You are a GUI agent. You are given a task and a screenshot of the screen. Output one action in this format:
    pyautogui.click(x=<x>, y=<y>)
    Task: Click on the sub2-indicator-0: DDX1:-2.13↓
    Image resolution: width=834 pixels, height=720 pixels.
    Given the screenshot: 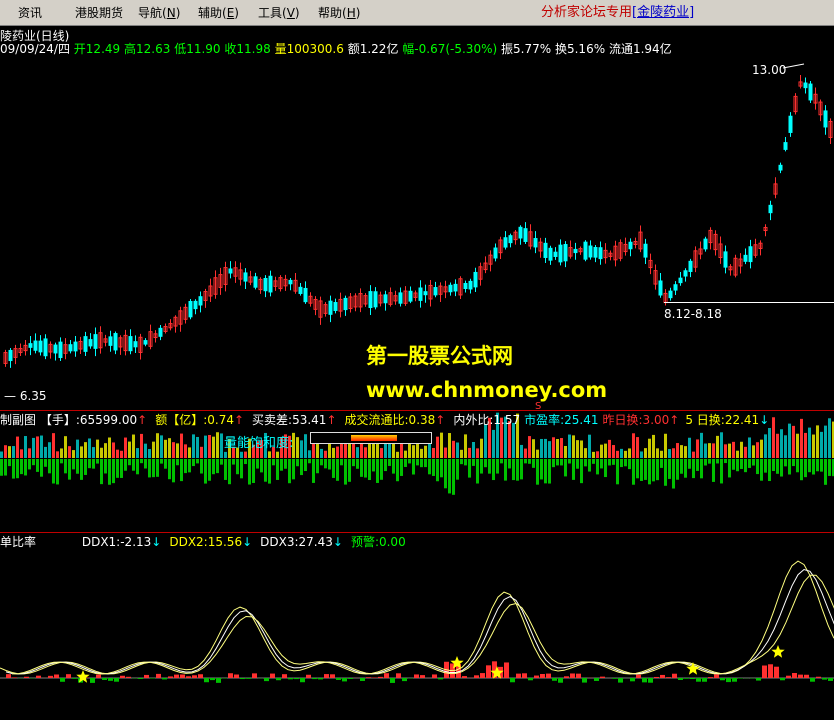 What is the action you would take?
    pyautogui.click(x=122, y=542)
    